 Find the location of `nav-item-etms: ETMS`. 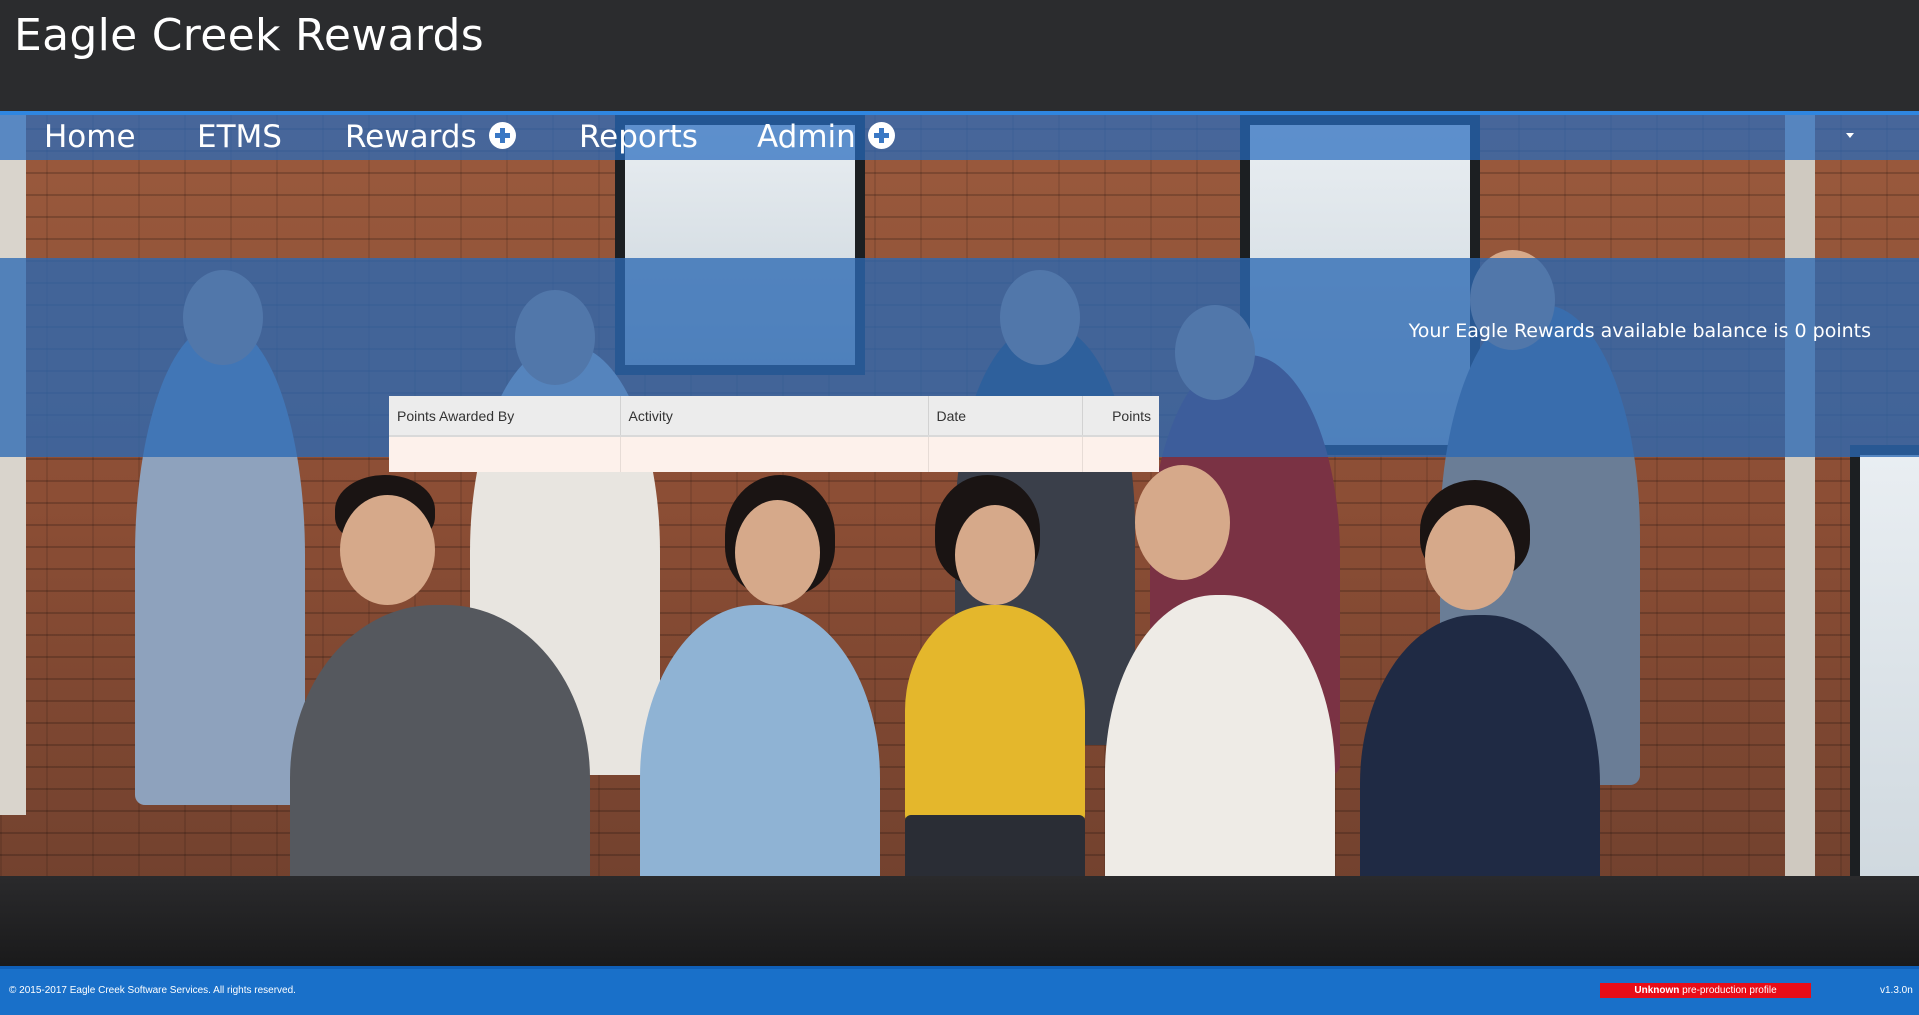

nav-item-etms: ETMS is located at coordinates (239, 137).